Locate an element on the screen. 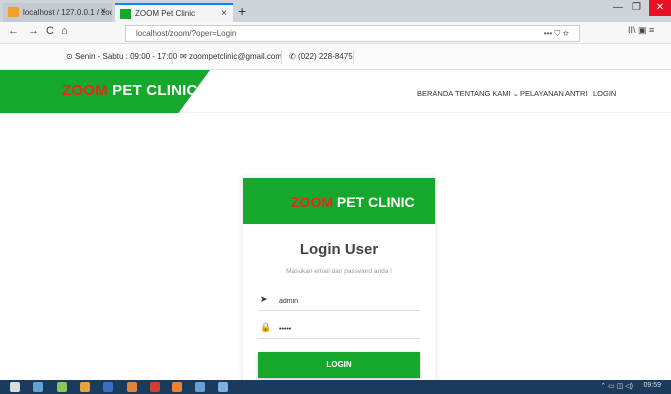  card-logo: ZOOM PET CLINIC is located at coordinates (353, 202).